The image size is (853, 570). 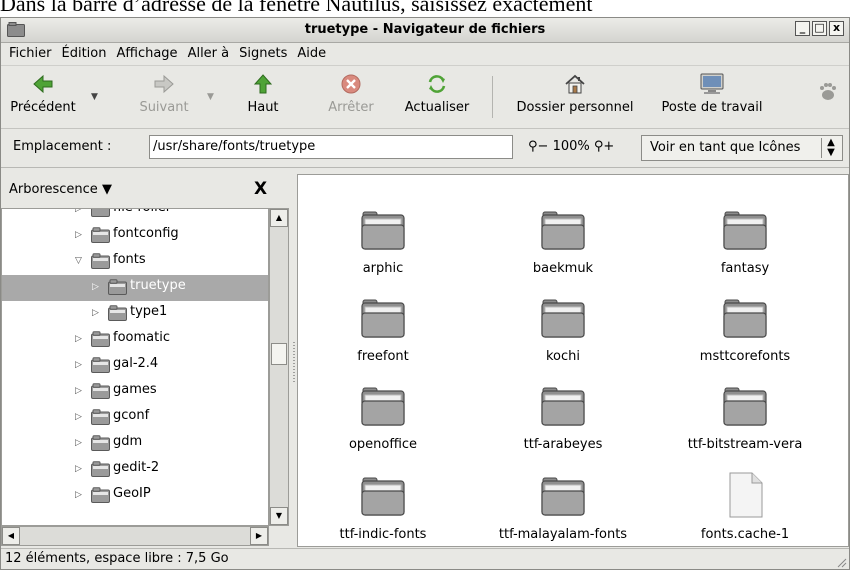 I want to click on tree-item: ▷ file-roller, so click(x=135, y=216).